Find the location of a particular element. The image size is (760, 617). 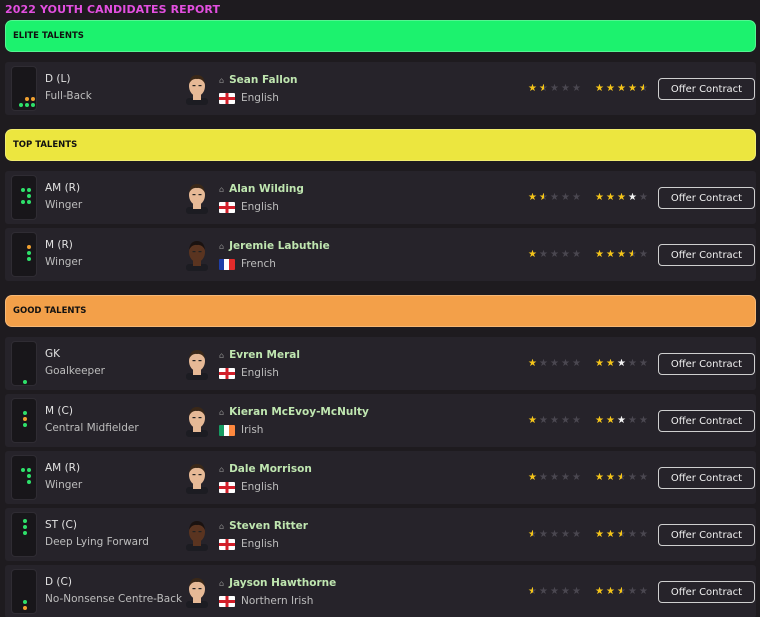

role-label: Central Midfielder is located at coordinates (92, 428).